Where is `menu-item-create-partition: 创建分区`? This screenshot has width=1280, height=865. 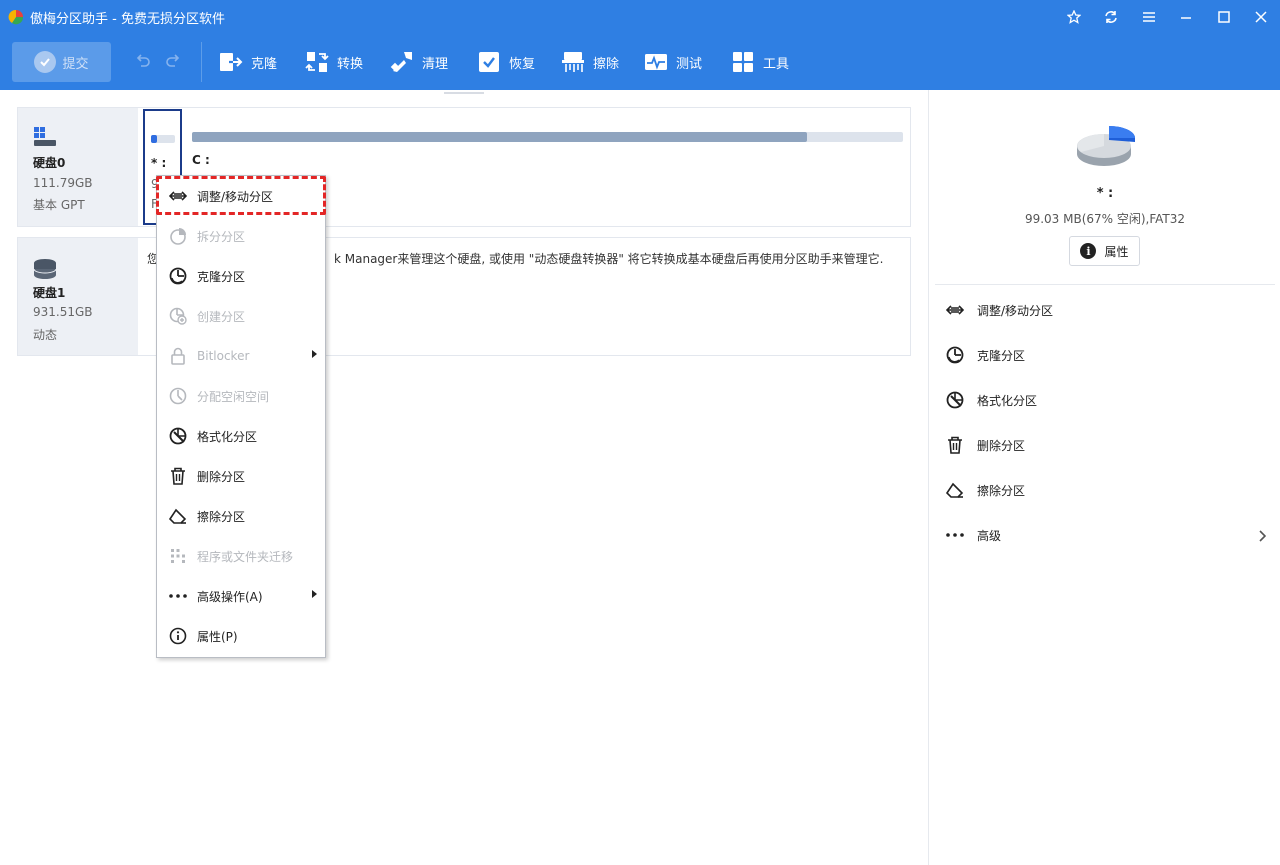 menu-item-create-partition: 创建分区 is located at coordinates (241, 316).